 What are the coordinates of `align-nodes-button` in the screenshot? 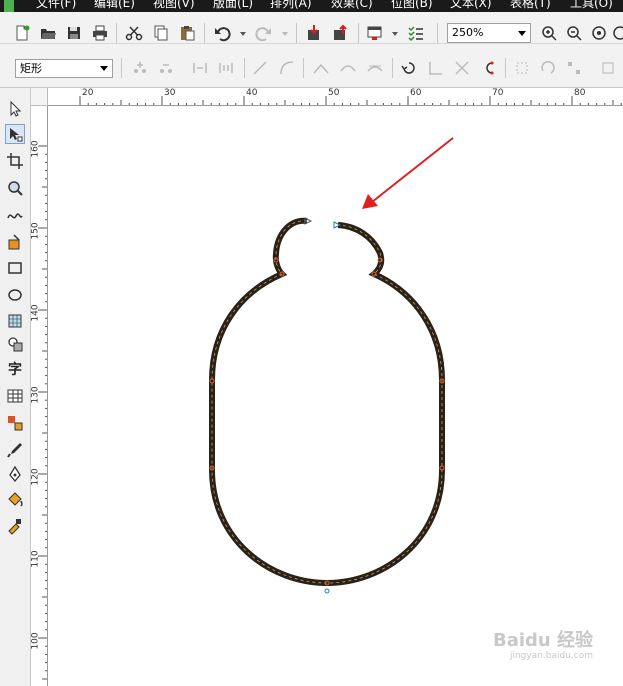 It's located at (574, 68).